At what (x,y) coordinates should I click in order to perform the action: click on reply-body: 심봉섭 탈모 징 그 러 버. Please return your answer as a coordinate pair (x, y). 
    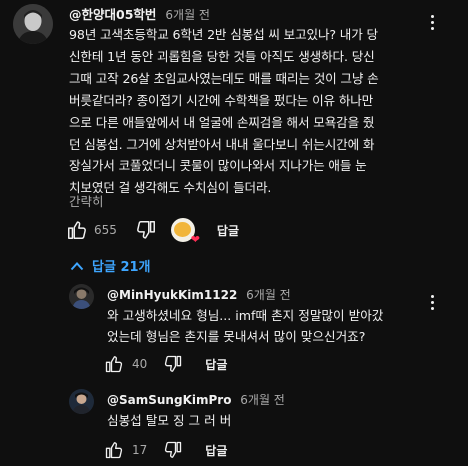
    Looking at the image, I should click on (169, 420).